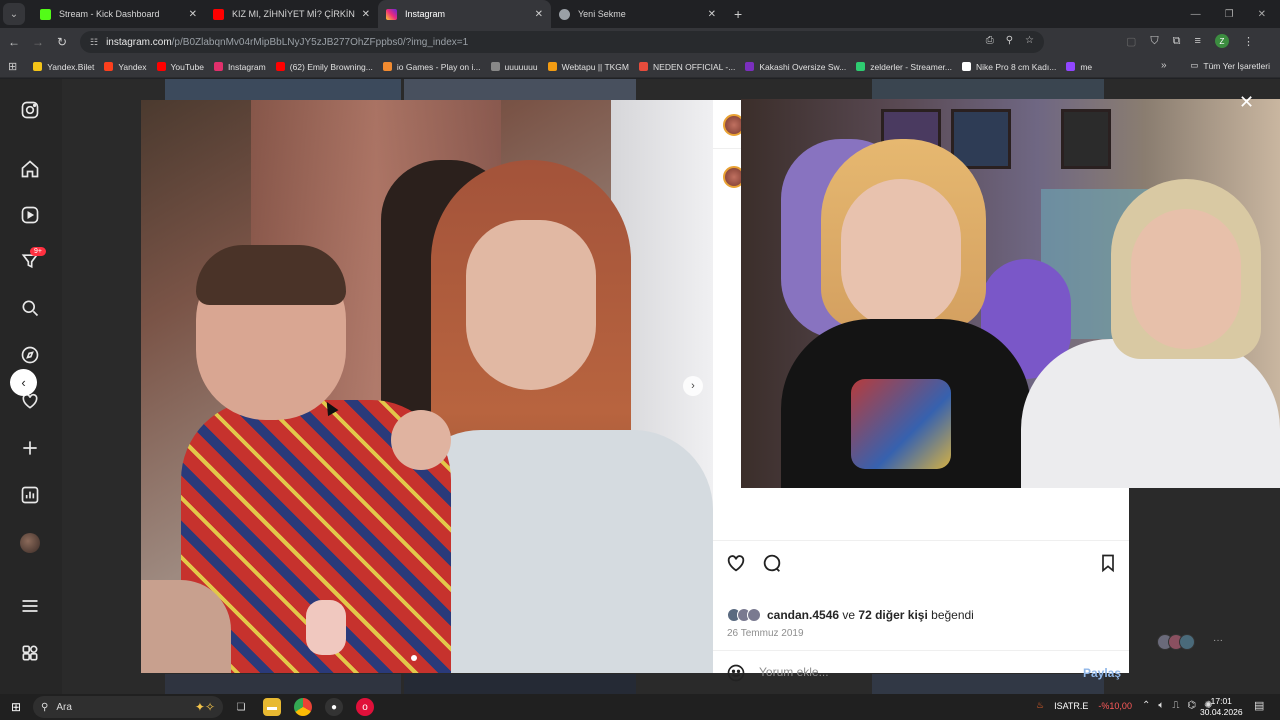 Image resolution: width=1280 pixels, height=720 pixels. What do you see at coordinates (1218, 640) in the screenshot?
I see `messages-more-icon: ···` at bounding box center [1218, 640].